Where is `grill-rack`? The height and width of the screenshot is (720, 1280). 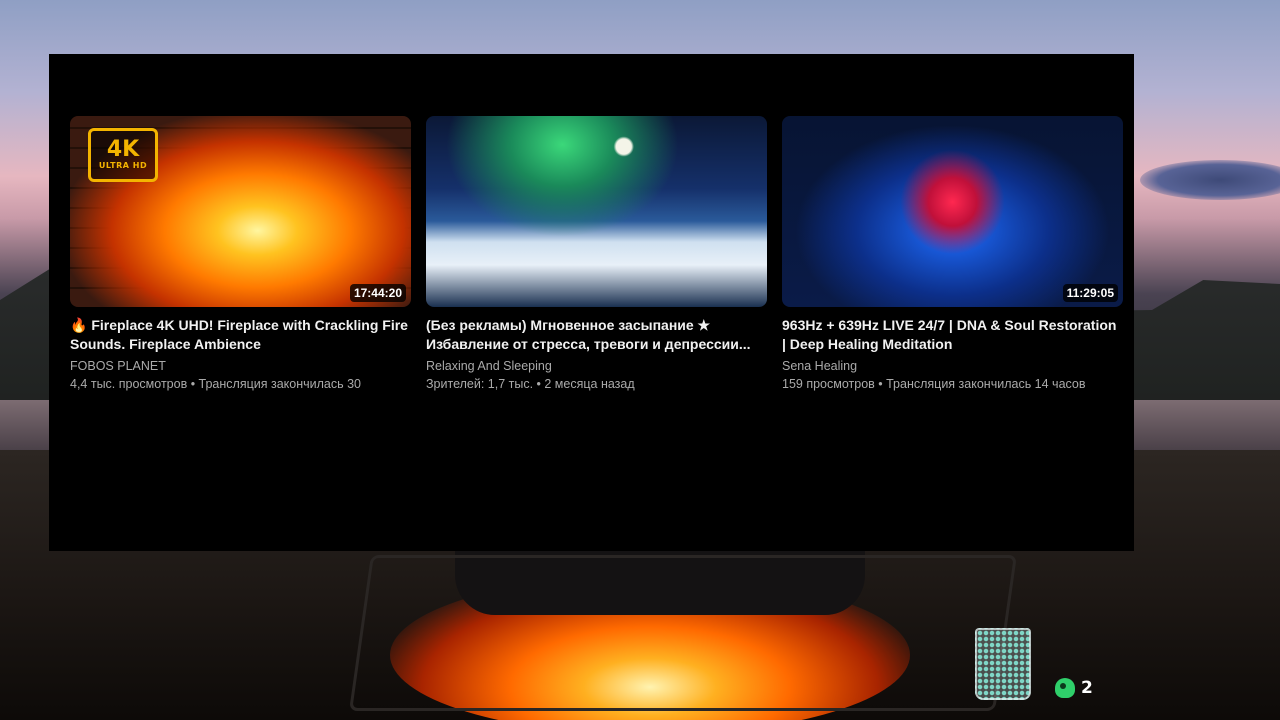
grill-rack is located at coordinates (683, 633).